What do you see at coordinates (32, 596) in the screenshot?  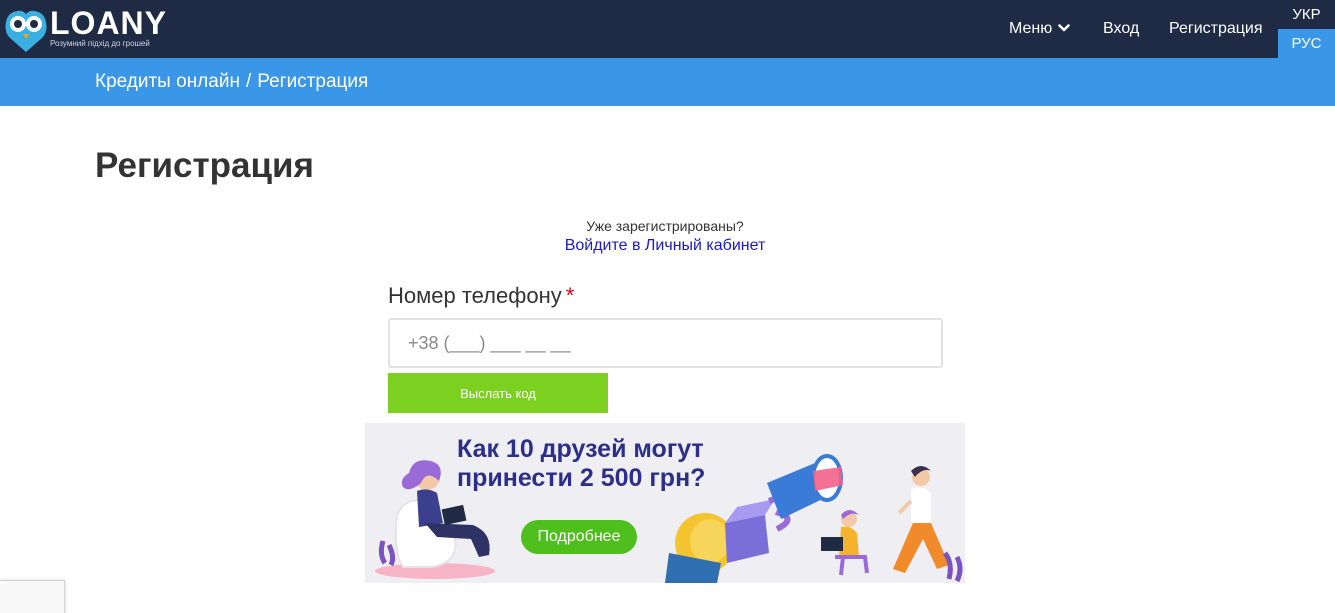 I see `recaptcha-badge` at bounding box center [32, 596].